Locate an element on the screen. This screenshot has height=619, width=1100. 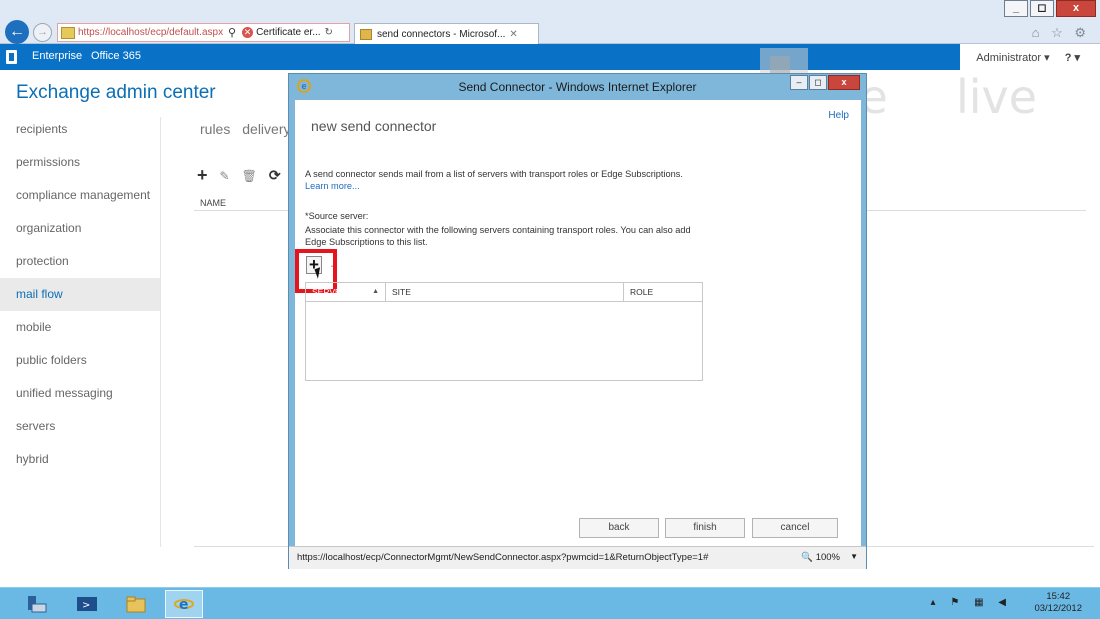
forward-arrow-icon: → is located at coordinates (42, 32).